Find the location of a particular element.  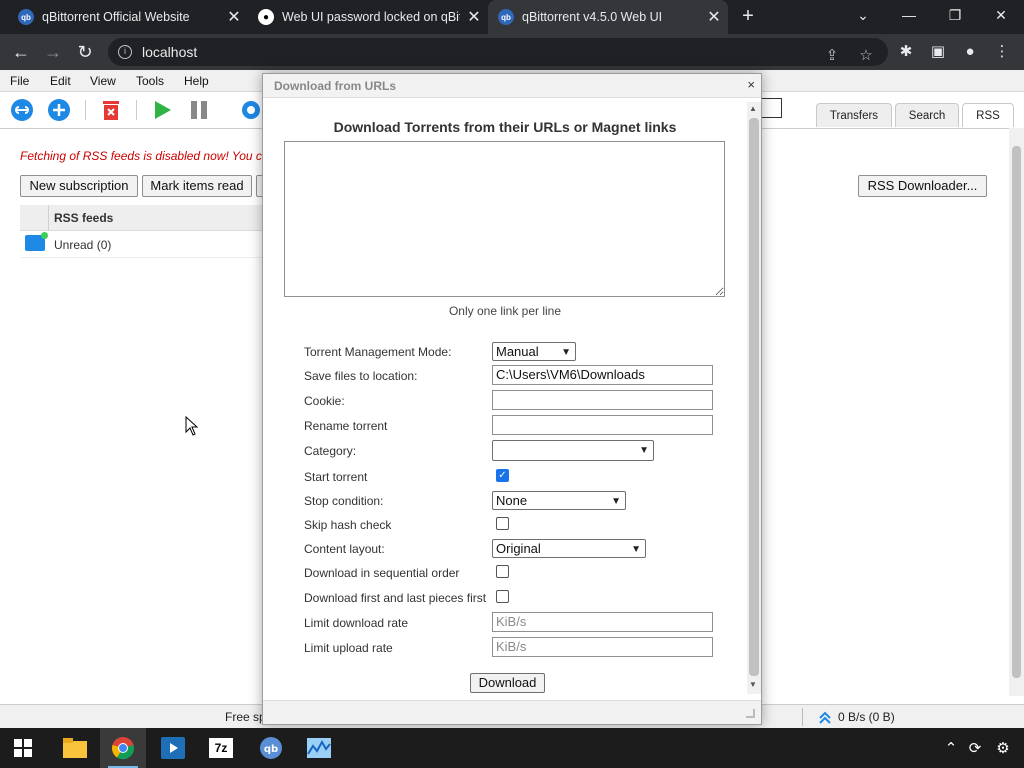

profile-avatar-icon: ● is located at coordinates (970, 52).